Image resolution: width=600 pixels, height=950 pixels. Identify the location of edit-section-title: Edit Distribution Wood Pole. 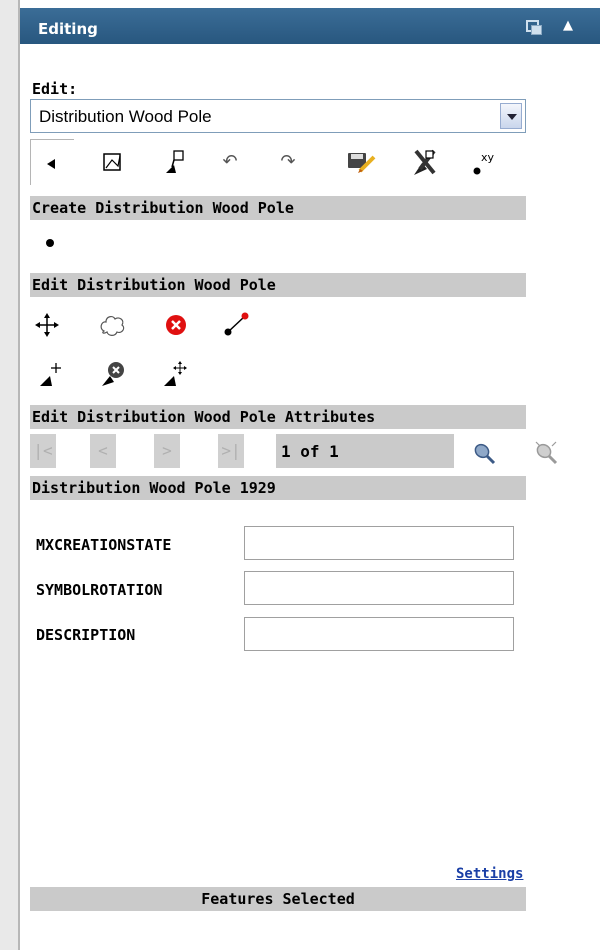
(154, 285).